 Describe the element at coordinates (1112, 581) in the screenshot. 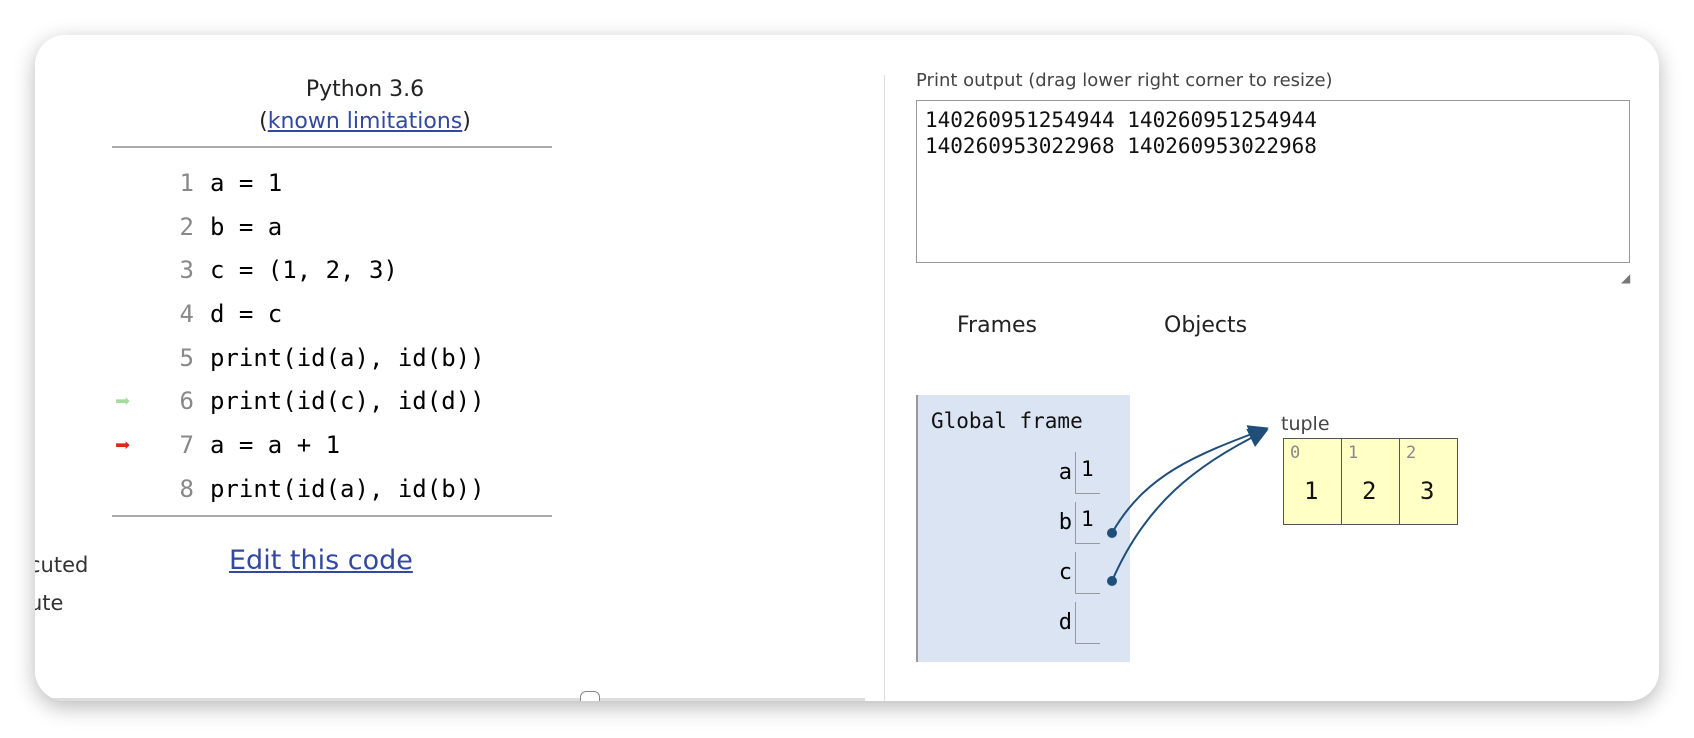

I see `pointer-dot-d` at that location.